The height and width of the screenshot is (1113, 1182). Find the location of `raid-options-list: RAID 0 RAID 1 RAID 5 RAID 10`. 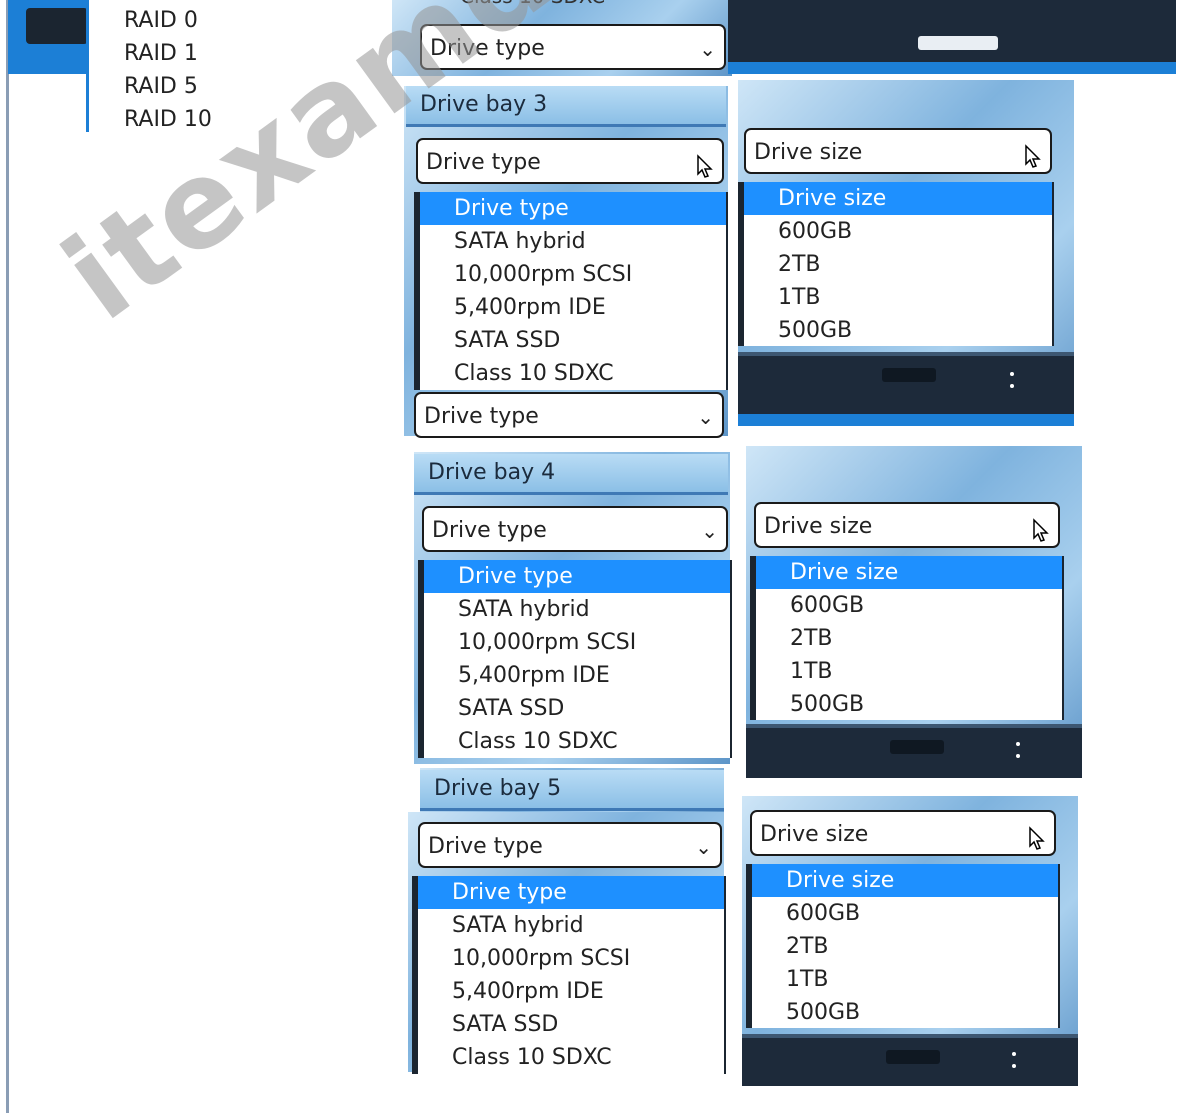

raid-options-list: RAID 0 RAID 1 RAID 5 RAID 10 is located at coordinates (168, 70).